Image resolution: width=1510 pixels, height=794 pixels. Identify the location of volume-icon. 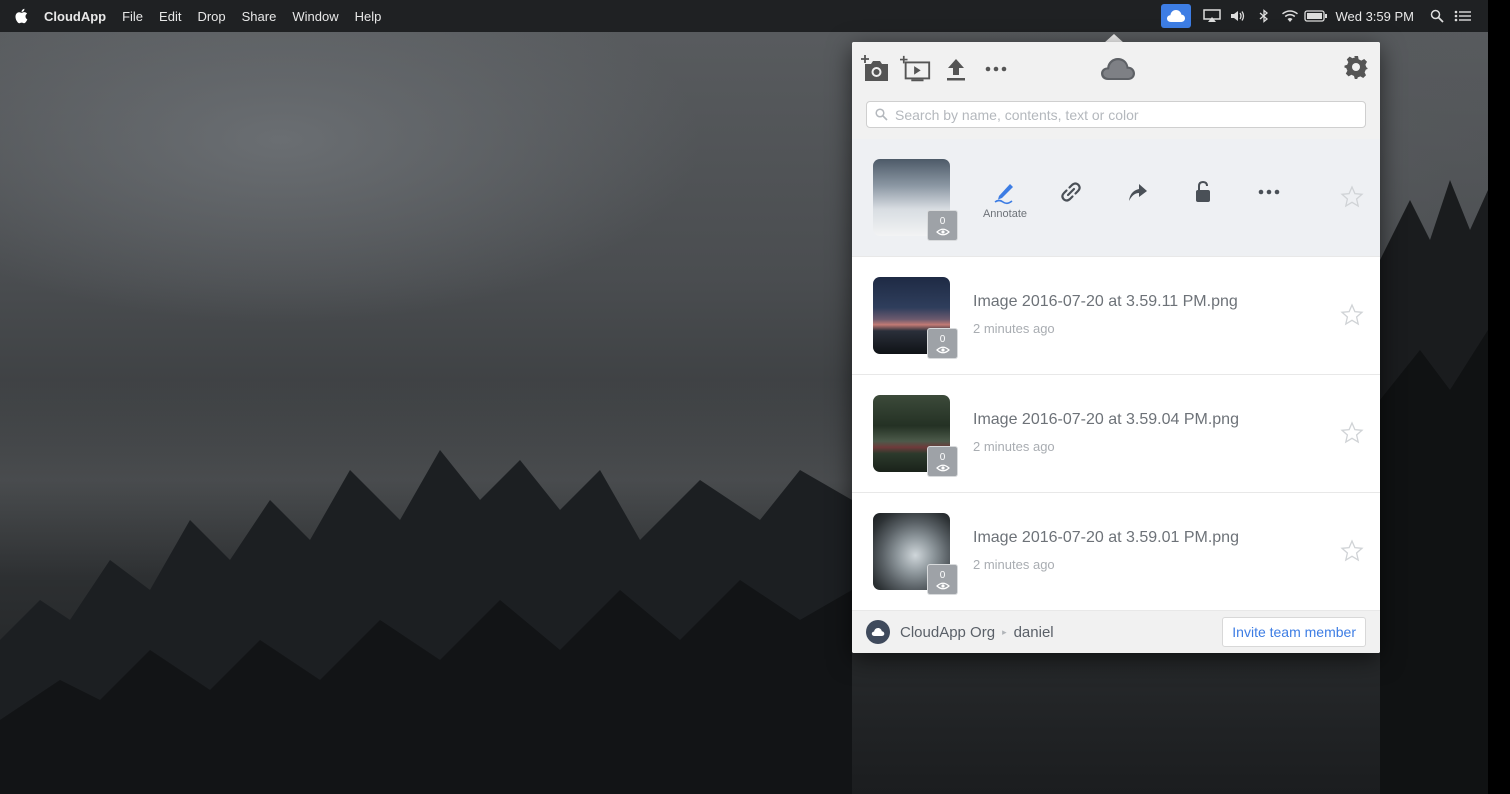
(1238, 16).